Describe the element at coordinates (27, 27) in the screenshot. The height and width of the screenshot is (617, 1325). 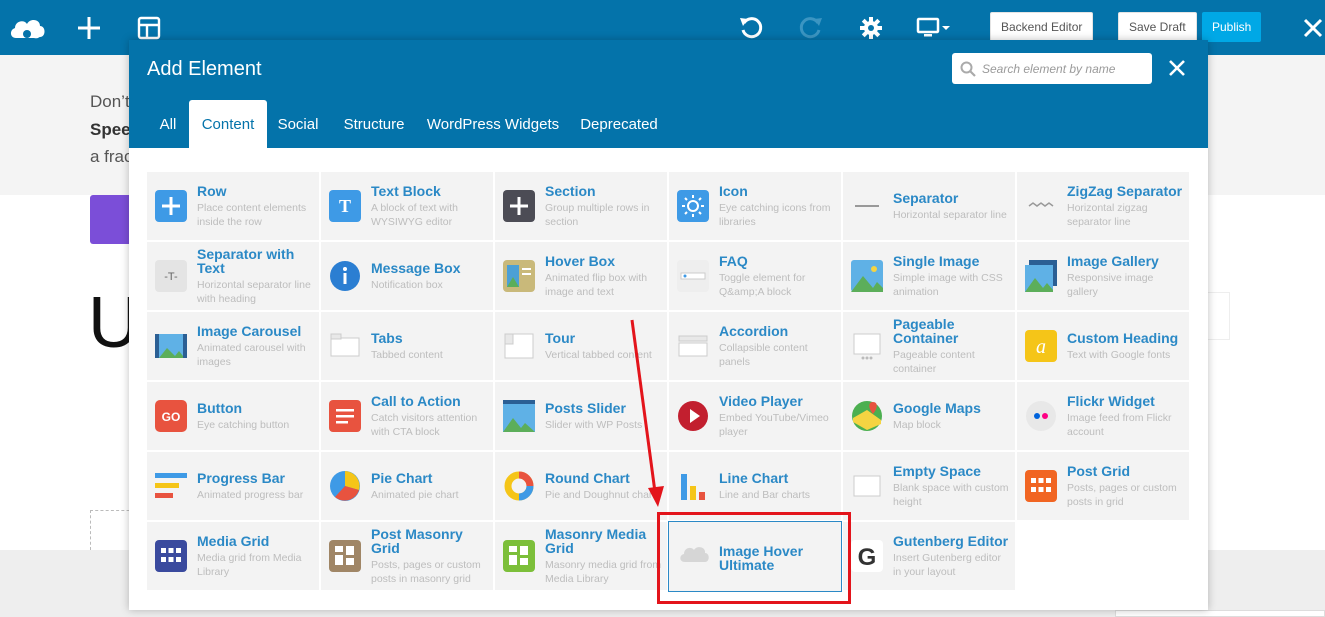
I see `cloud-logo-icon` at that location.